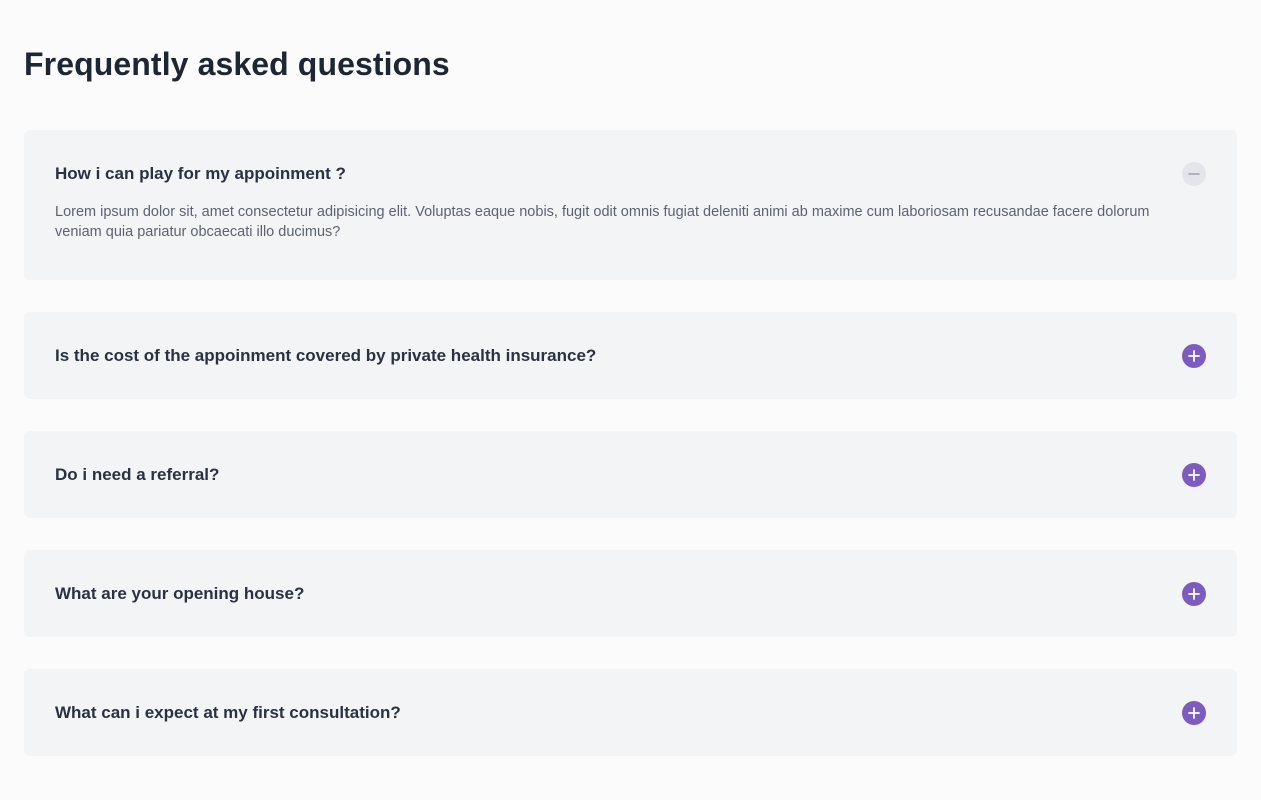  I want to click on faq-question-row: Do i need a referral?, so click(630, 474).